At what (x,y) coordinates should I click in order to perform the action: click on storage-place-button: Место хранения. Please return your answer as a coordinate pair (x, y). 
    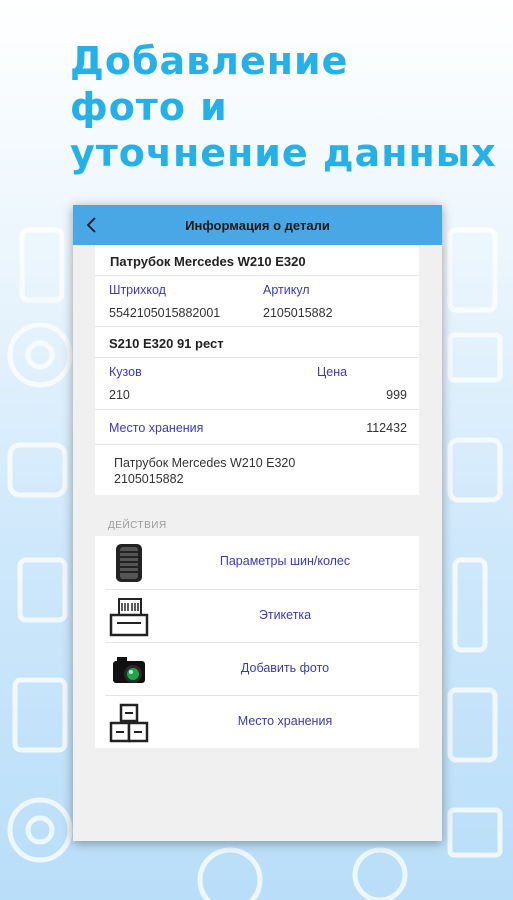
    Looking at the image, I should click on (257, 722).